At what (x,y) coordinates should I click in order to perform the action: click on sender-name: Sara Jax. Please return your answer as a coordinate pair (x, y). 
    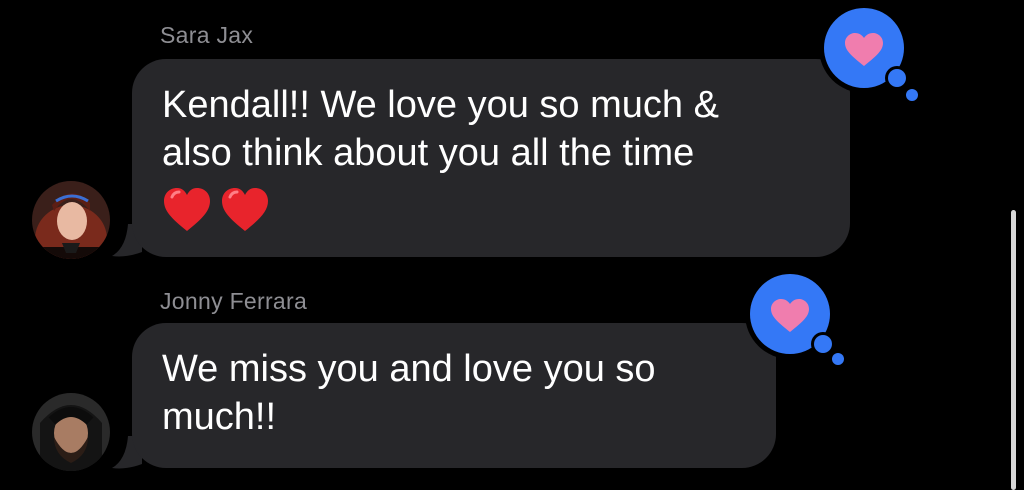
    Looking at the image, I should click on (207, 35).